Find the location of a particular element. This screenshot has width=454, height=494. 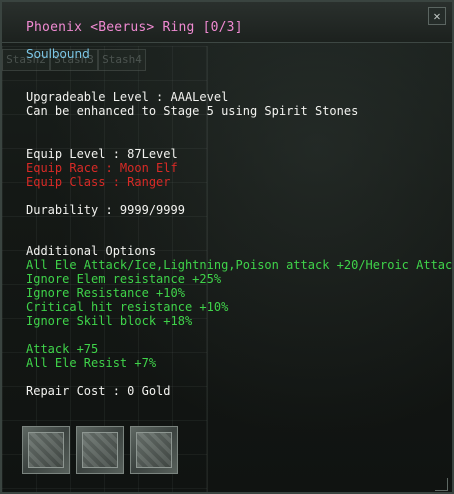

soulbound-label: Soulbound is located at coordinates (58, 54).